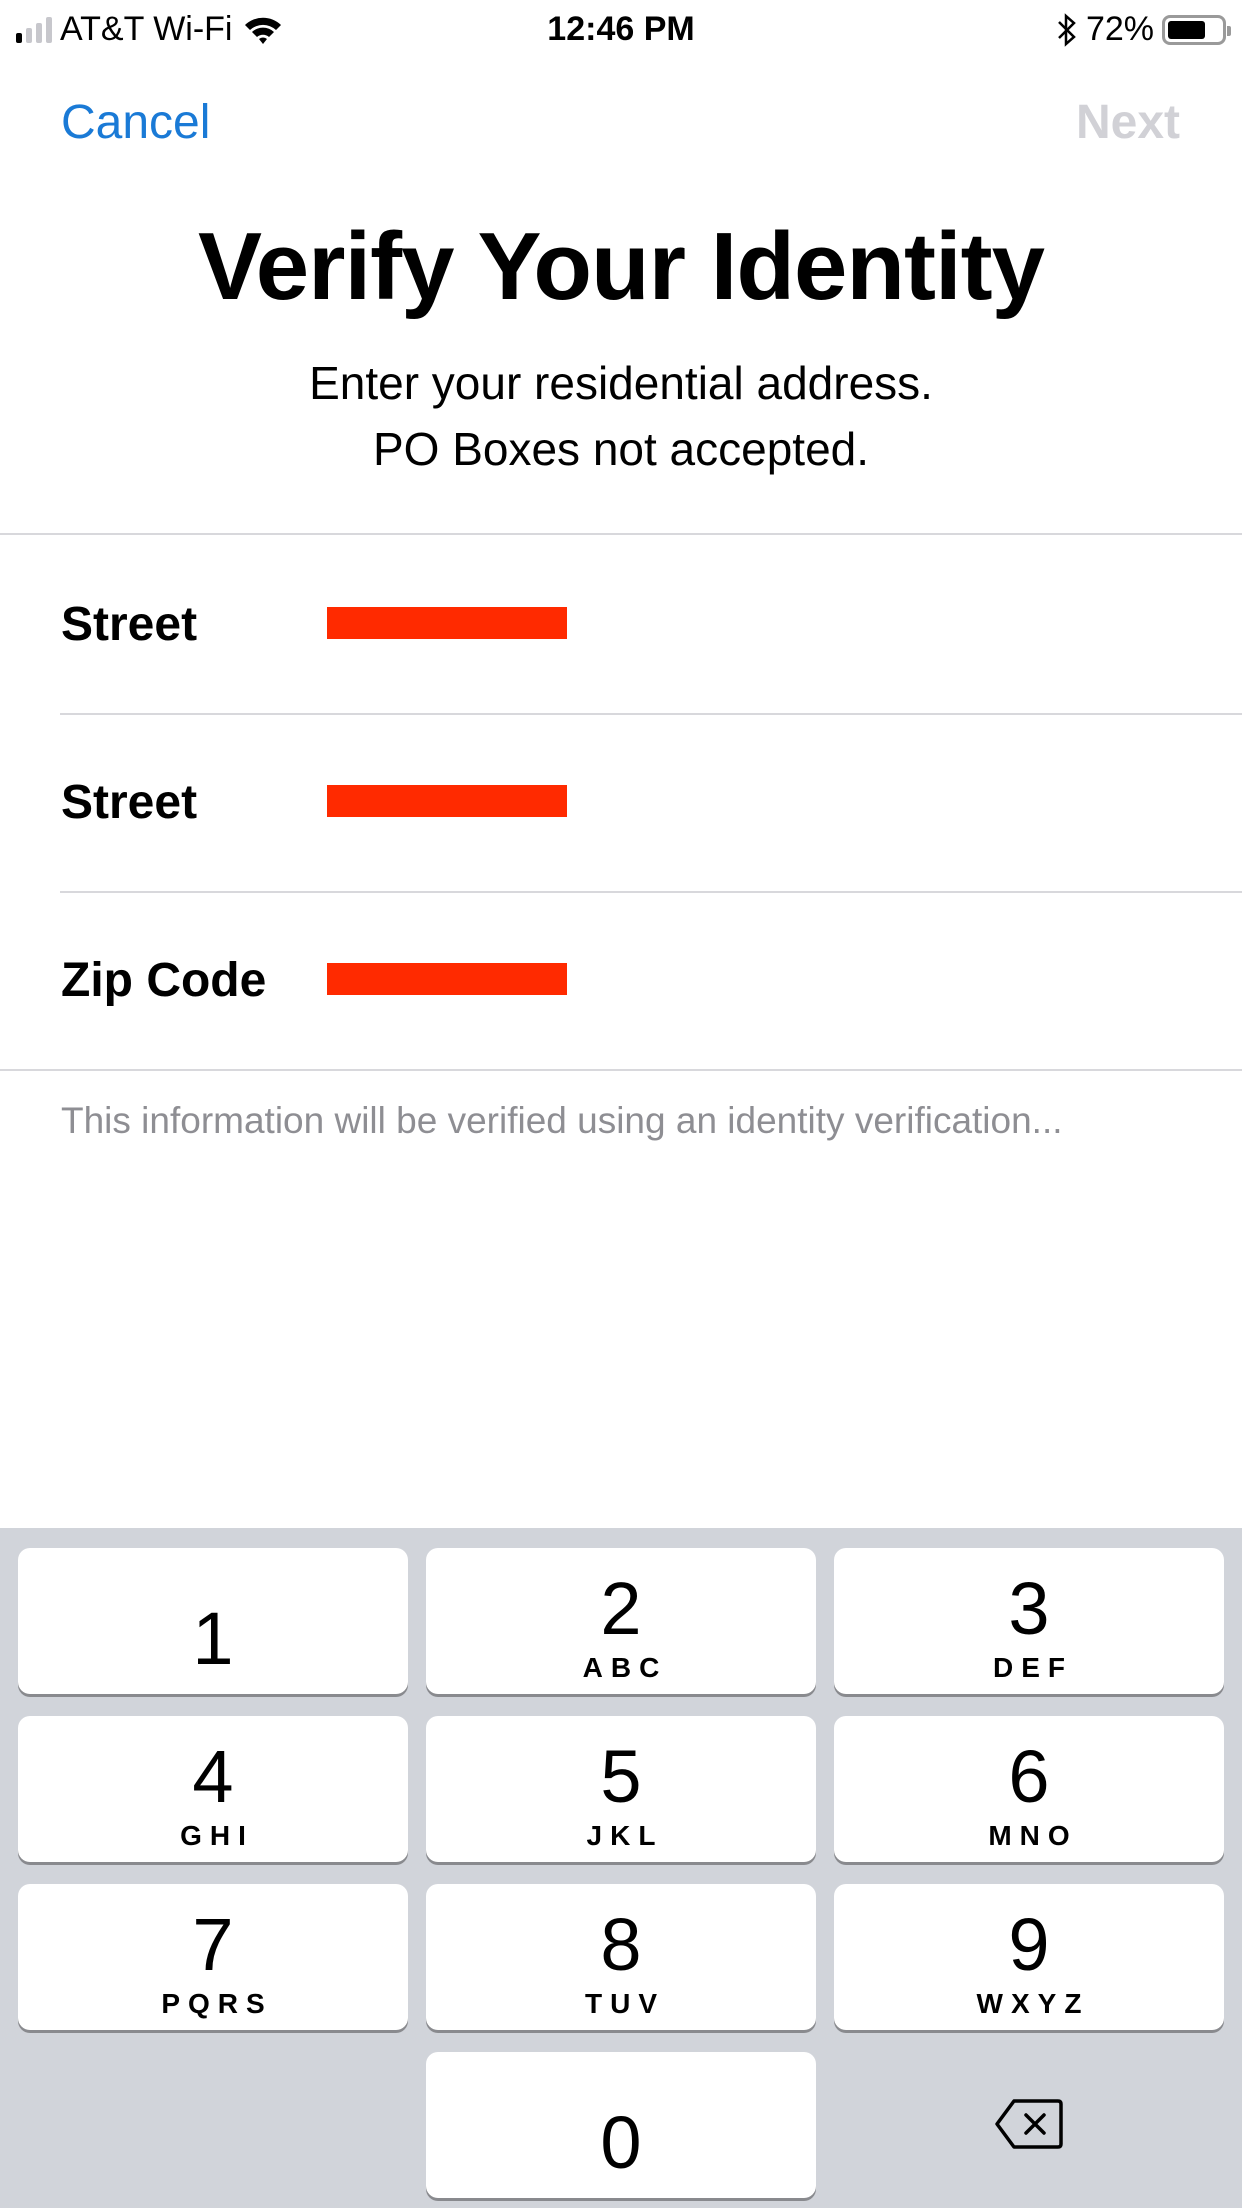 Image resolution: width=1242 pixels, height=2208 pixels. Describe the element at coordinates (621, 980) in the screenshot. I see `zip-code-row: Zip Code` at that location.